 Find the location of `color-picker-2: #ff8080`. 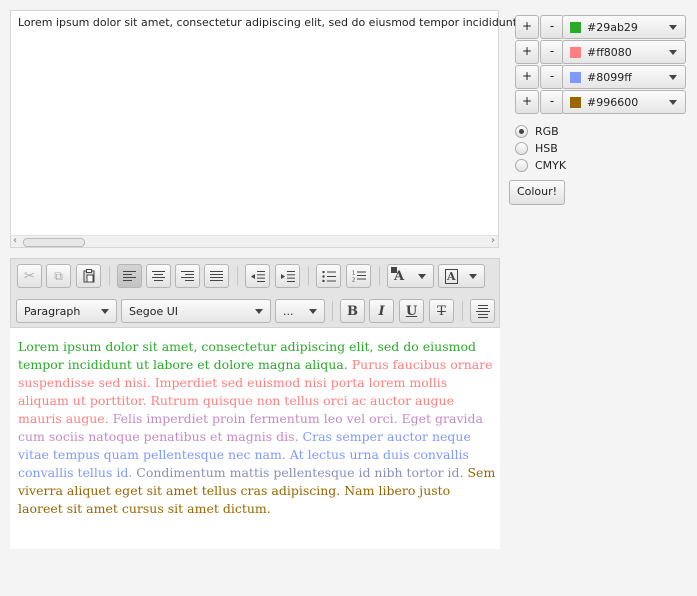

color-picker-2: #ff8080 is located at coordinates (624, 52).